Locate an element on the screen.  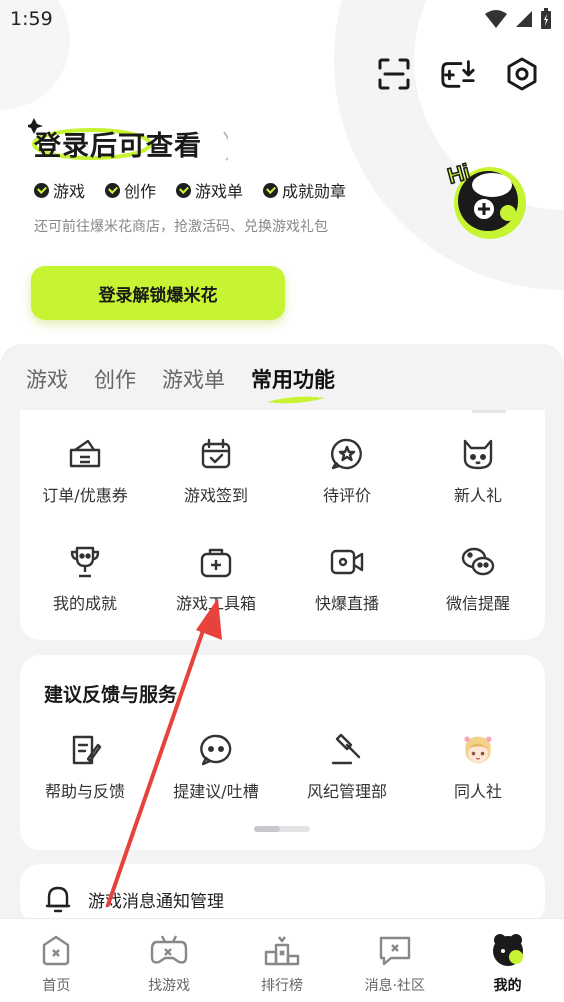
perk-item: 创作 is located at coordinates (130, 190).